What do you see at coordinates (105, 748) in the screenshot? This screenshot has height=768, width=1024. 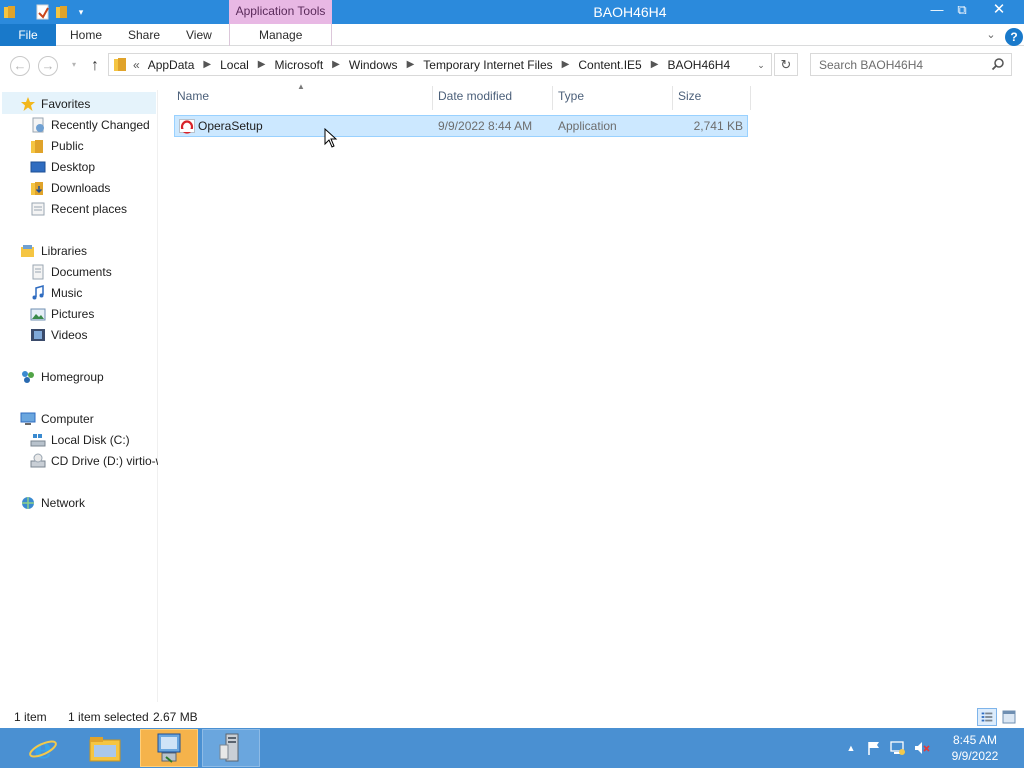 I see `taskbar-file-explorer` at bounding box center [105, 748].